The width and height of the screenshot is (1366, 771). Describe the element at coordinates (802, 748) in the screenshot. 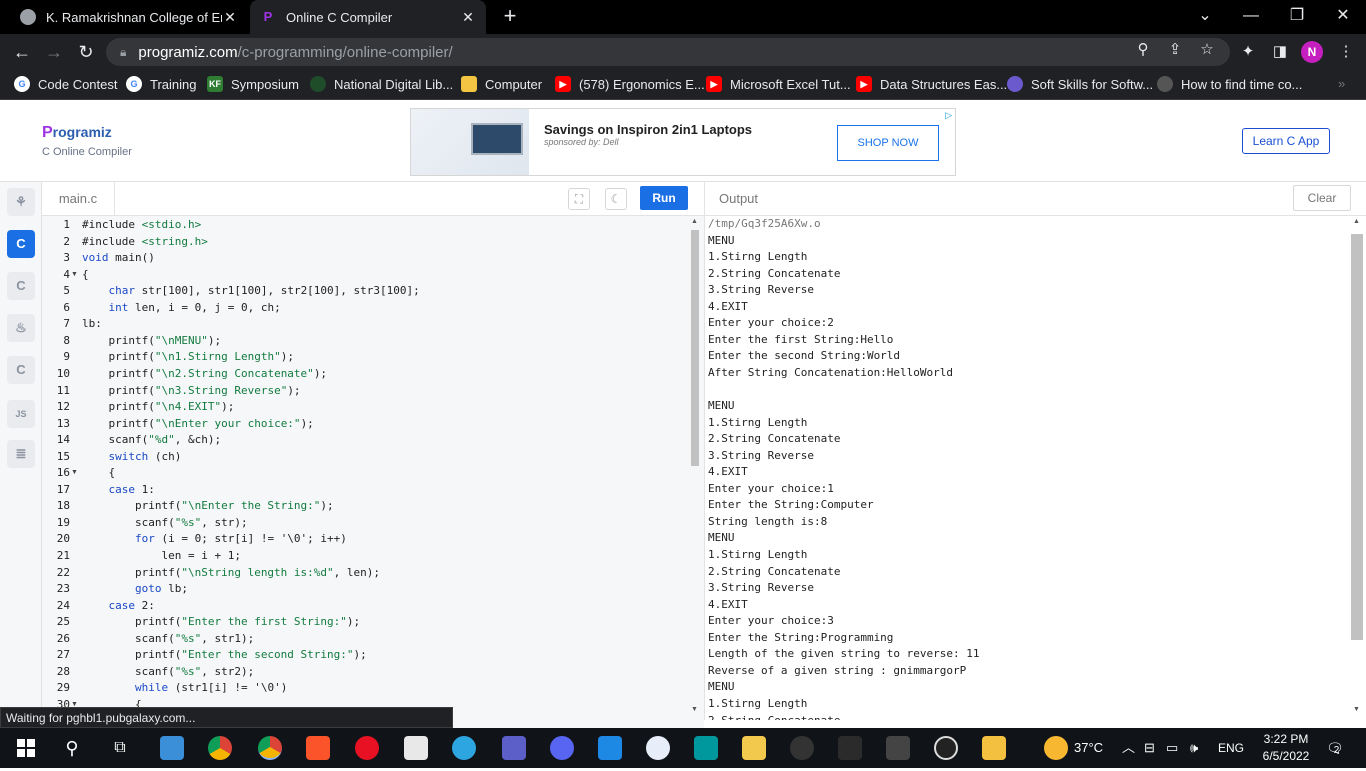

I see `davinci-icon` at that location.